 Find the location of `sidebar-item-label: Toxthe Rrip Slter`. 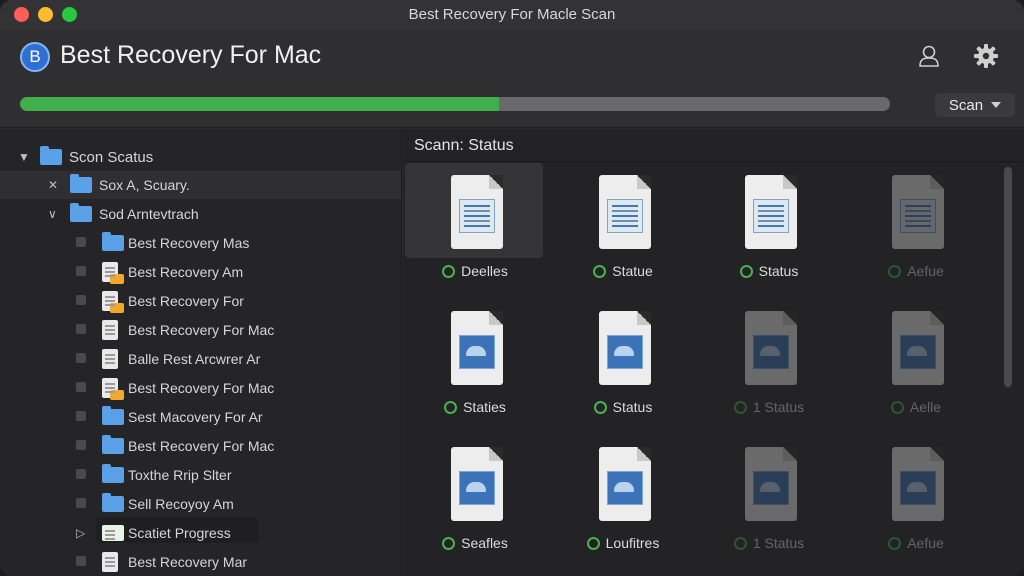

sidebar-item-label: Toxthe Rrip Slter is located at coordinates (180, 475).